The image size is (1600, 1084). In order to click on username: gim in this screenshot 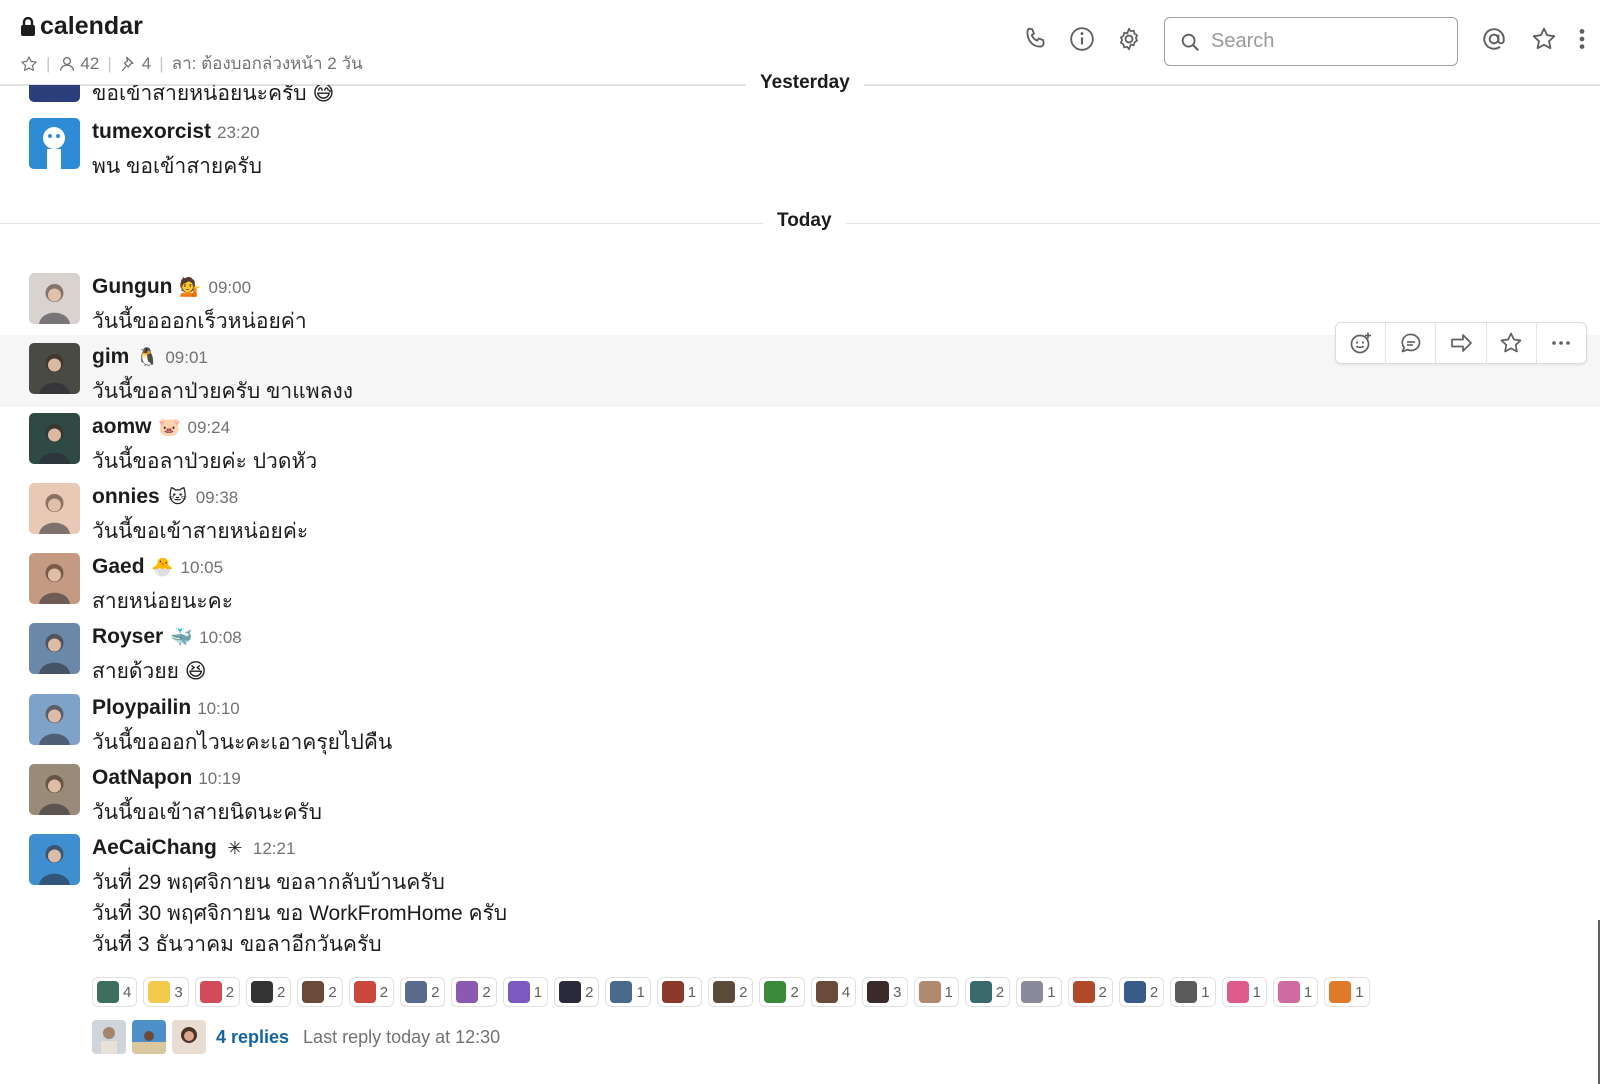, I will do `click(110, 357)`.